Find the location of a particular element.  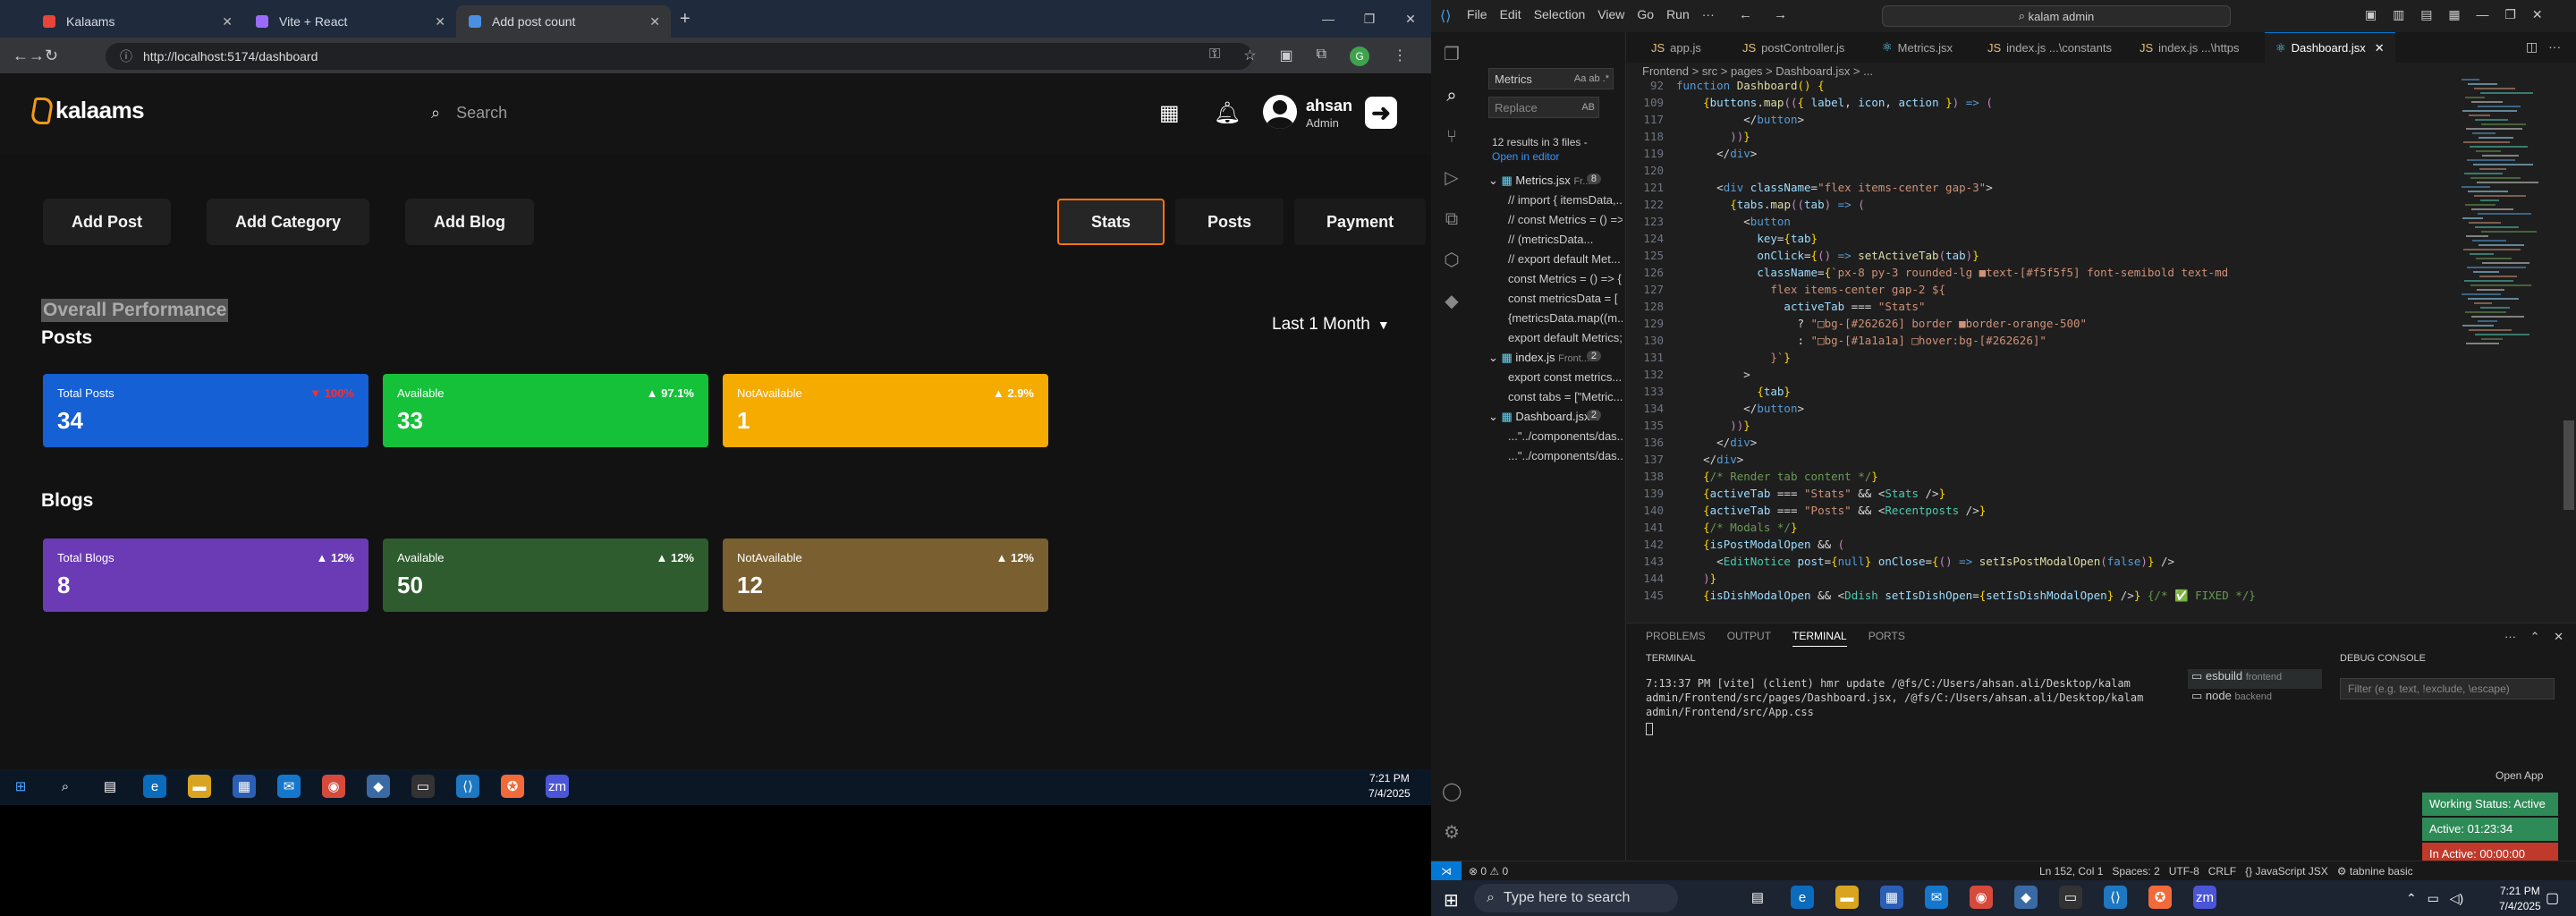

profile-avatar: G is located at coordinates (1360, 56).